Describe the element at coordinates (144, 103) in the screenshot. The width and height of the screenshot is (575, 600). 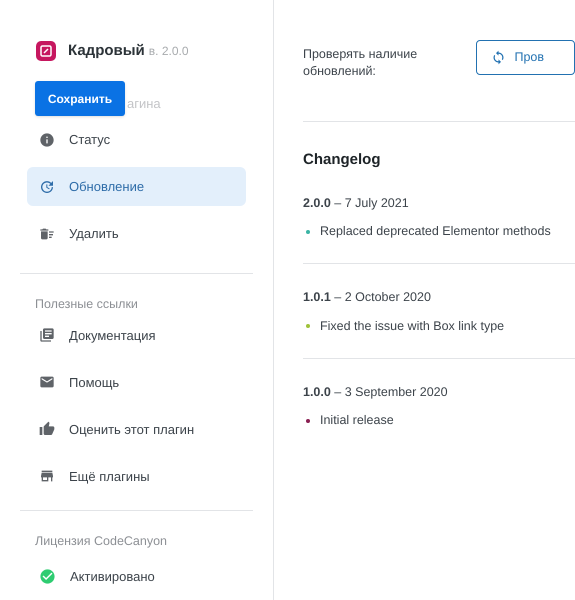
I see `hidden-label: агина` at that location.